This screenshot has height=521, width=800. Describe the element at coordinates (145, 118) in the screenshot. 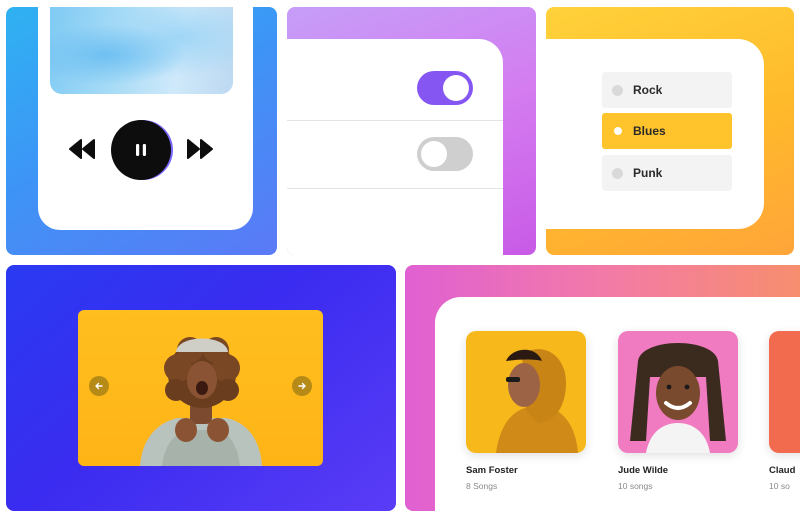

I see `player-card` at that location.